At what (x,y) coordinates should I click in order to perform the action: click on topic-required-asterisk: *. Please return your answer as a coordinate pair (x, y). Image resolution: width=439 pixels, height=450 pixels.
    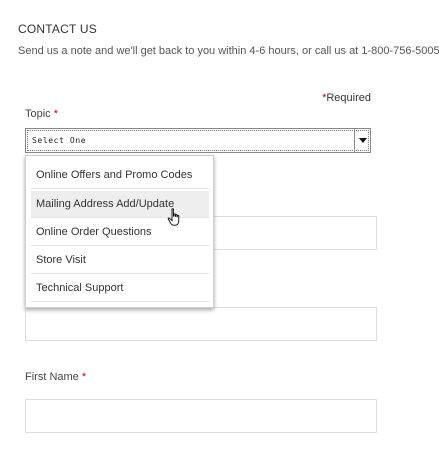
    Looking at the image, I should click on (56, 114).